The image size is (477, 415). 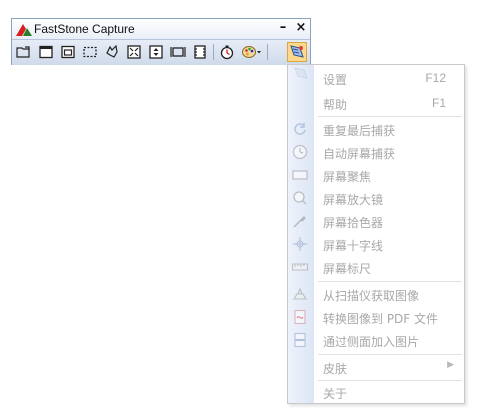 What do you see at coordinates (371, 296) in the screenshot?
I see `menu-item-label: 从扫描仪获取图像` at bounding box center [371, 296].